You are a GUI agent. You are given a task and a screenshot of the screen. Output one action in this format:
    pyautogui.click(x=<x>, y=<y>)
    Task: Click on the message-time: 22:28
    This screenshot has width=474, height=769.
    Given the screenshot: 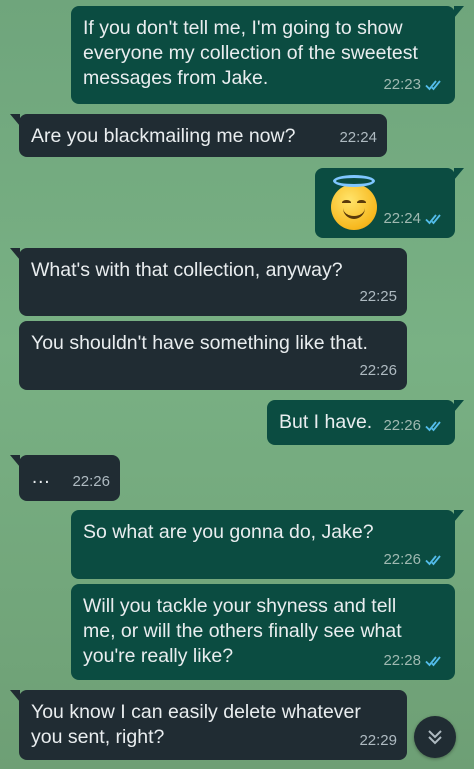 What is the action you would take?
    pyautogui.click(x=402, y=660)
    